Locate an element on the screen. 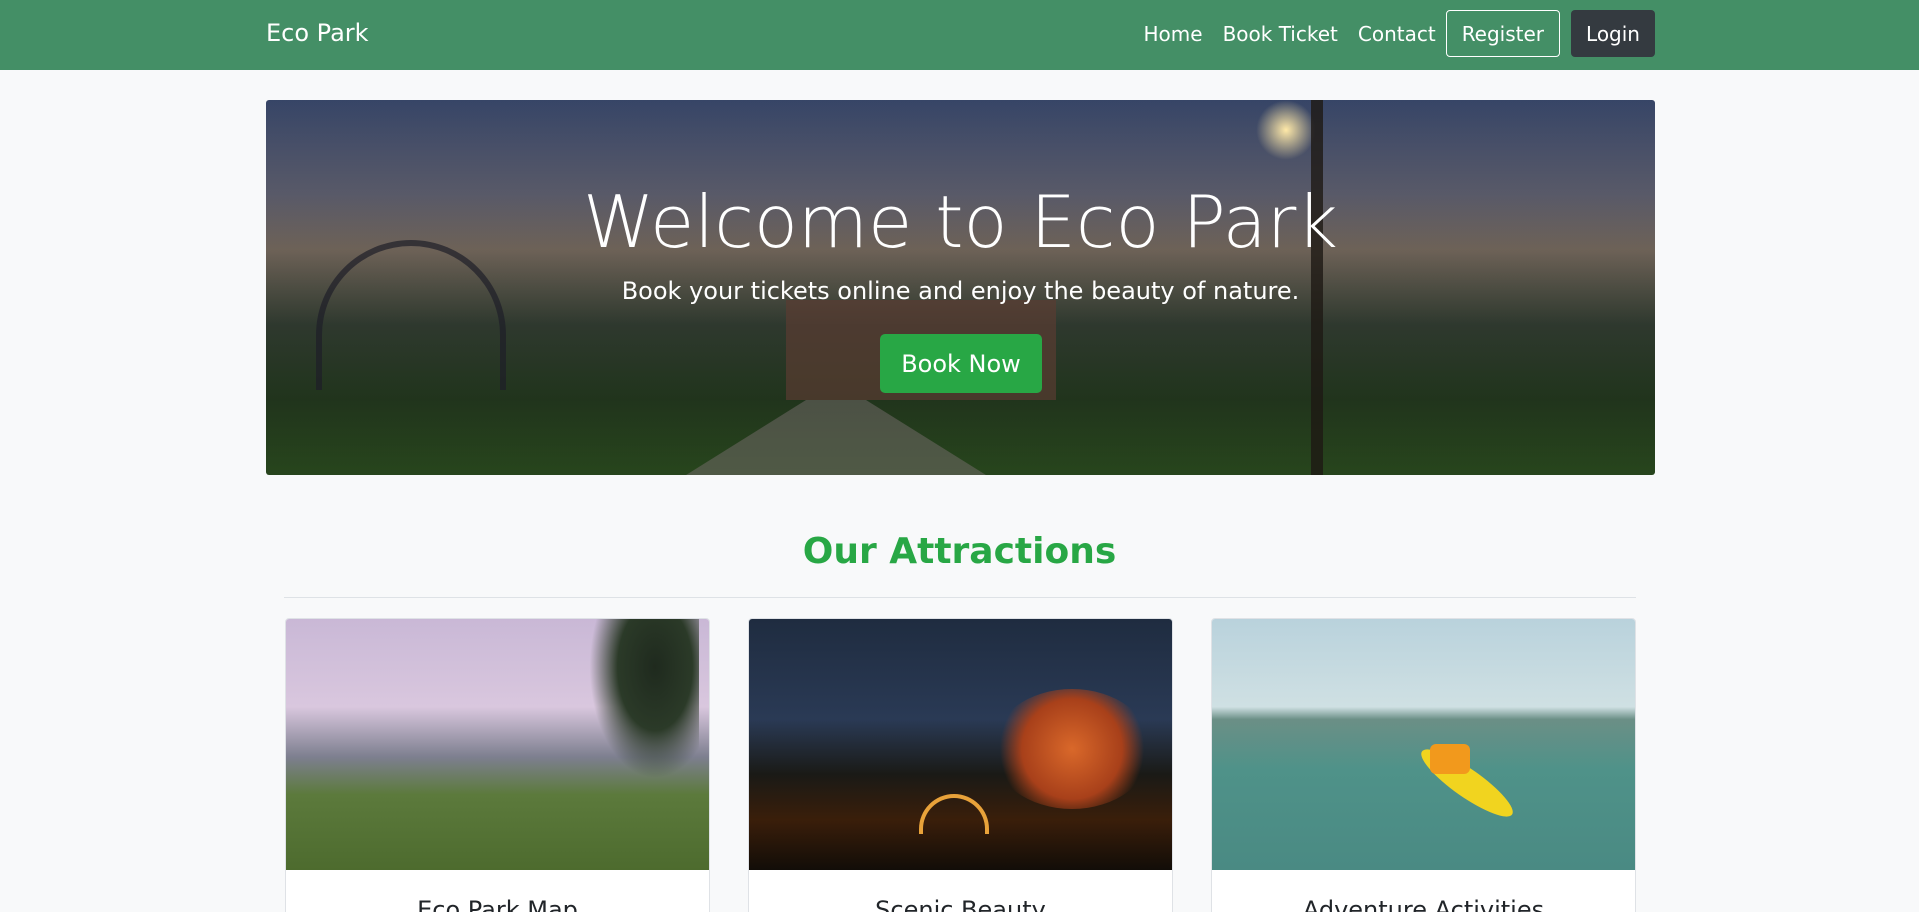  hero-path-shape is located at coordinates (836, 437).